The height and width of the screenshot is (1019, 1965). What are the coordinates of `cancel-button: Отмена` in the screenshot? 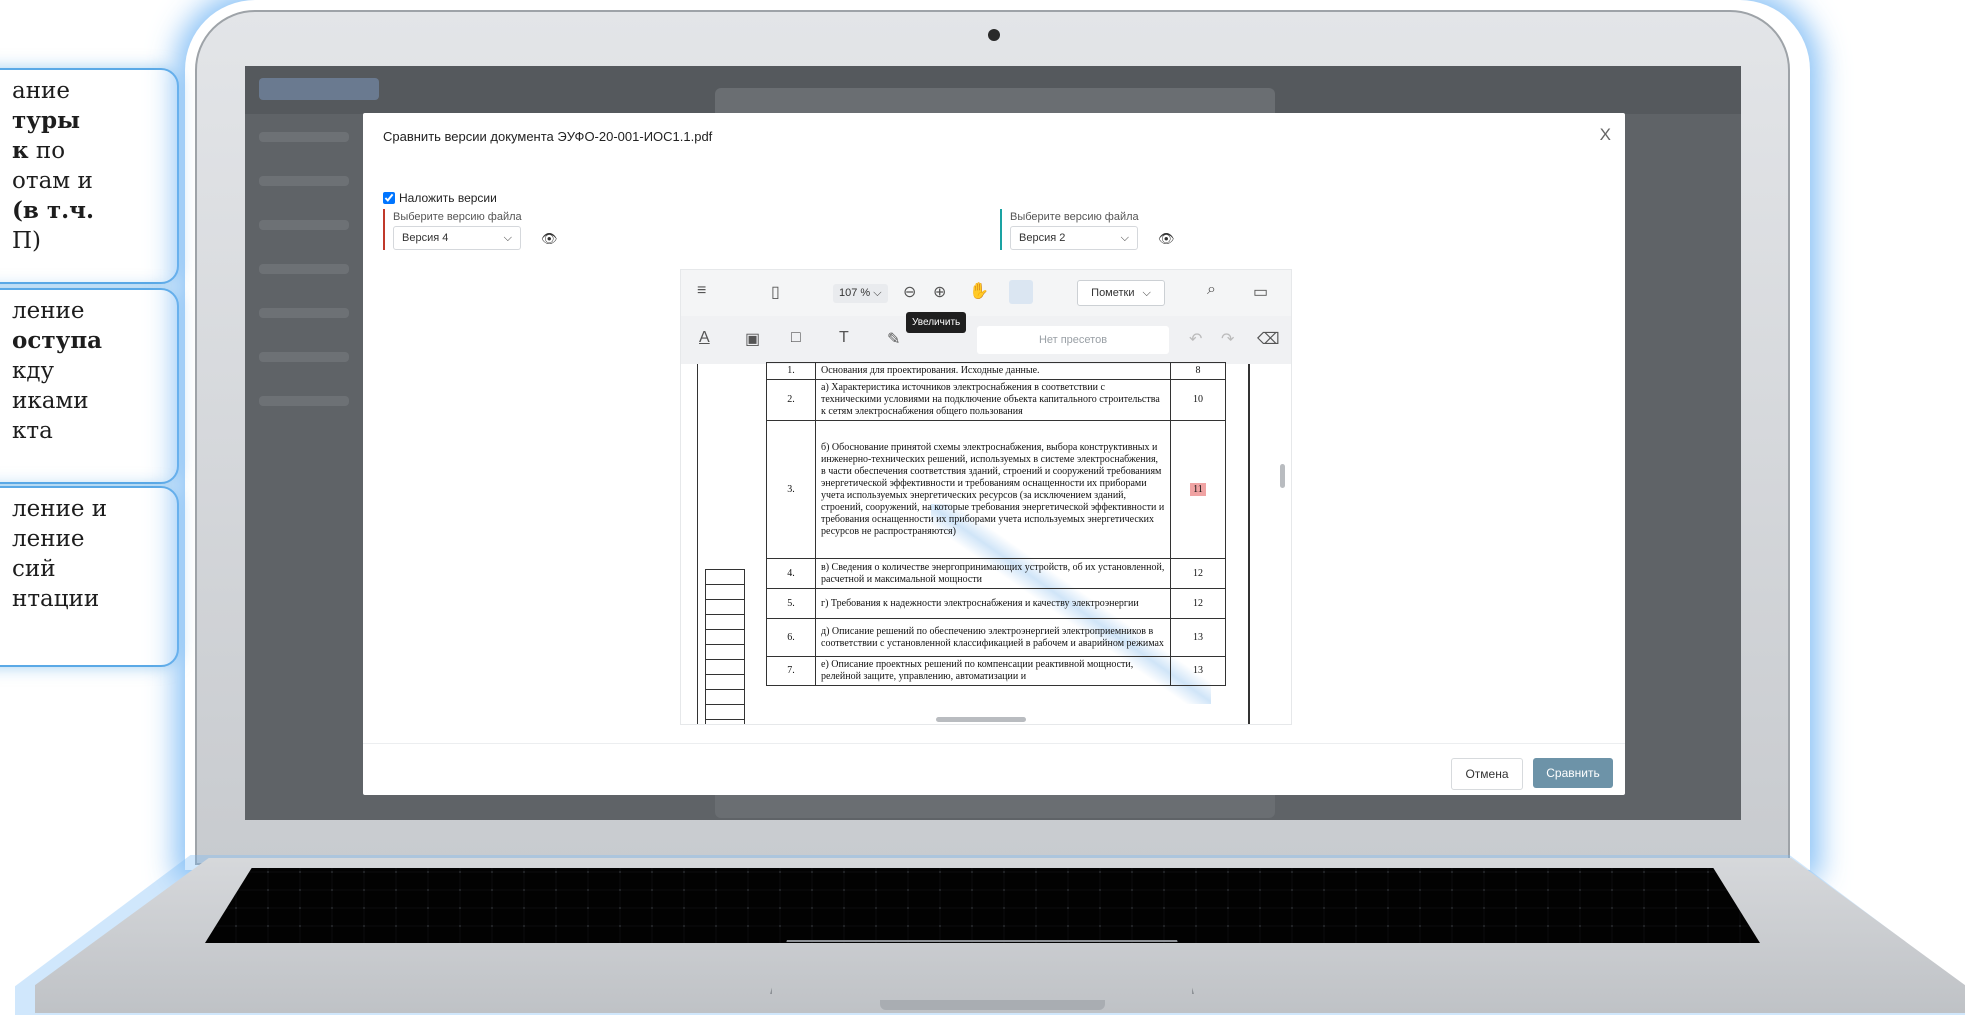 It's located at (1487, 774).